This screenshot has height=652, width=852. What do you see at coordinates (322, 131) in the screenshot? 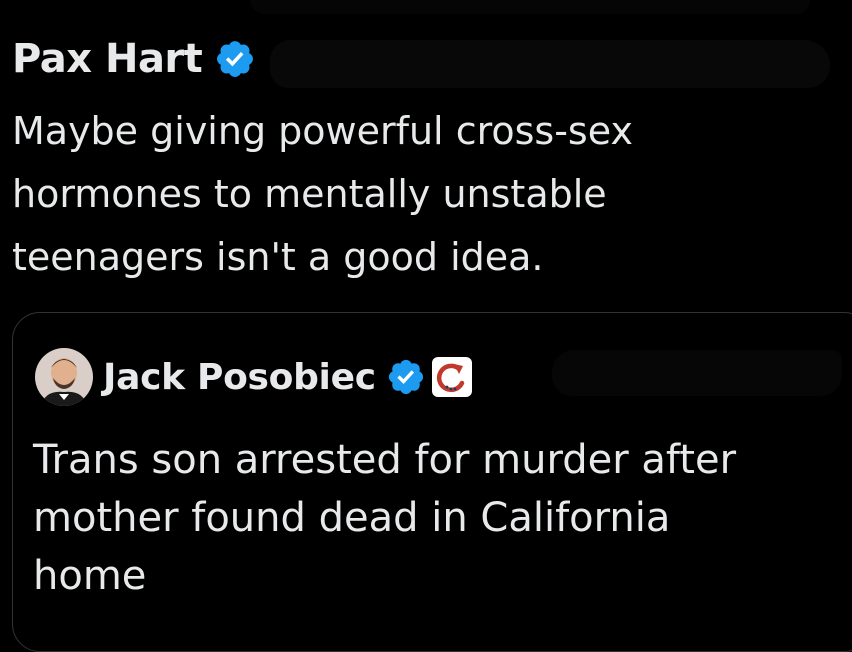
I see `tweet-text-line: Maybe giving powerful cross-sex` at bounding box center [322, 131].